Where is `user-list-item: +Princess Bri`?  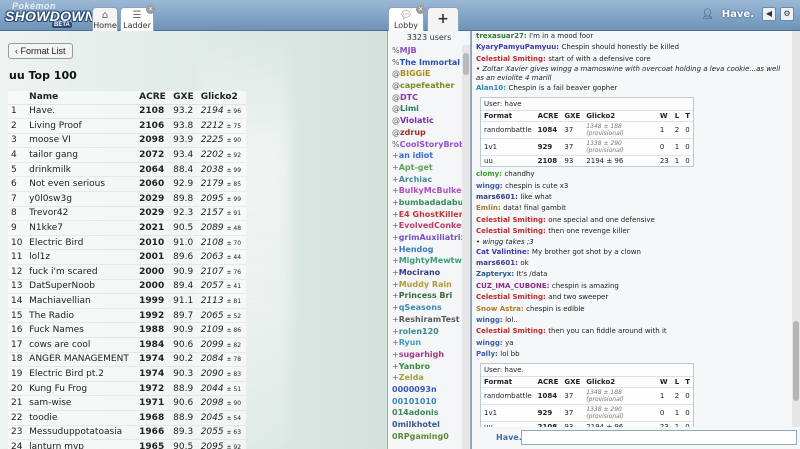
user-list-item: +Princess Bri is located at coordinates (431, 296).